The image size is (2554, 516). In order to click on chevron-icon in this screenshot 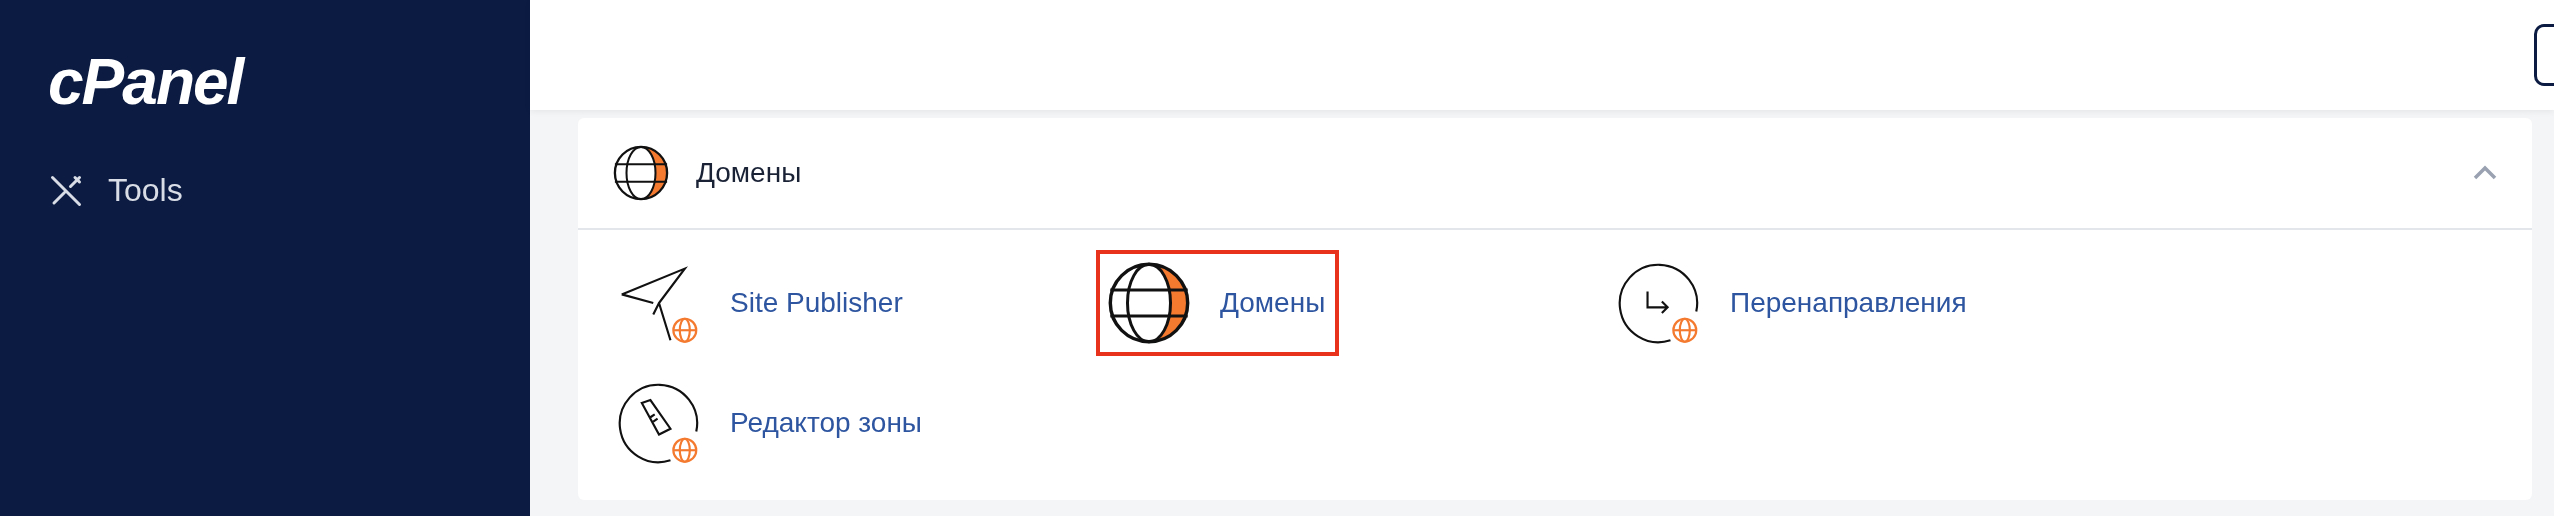, I will do `click(2485, 173)`.